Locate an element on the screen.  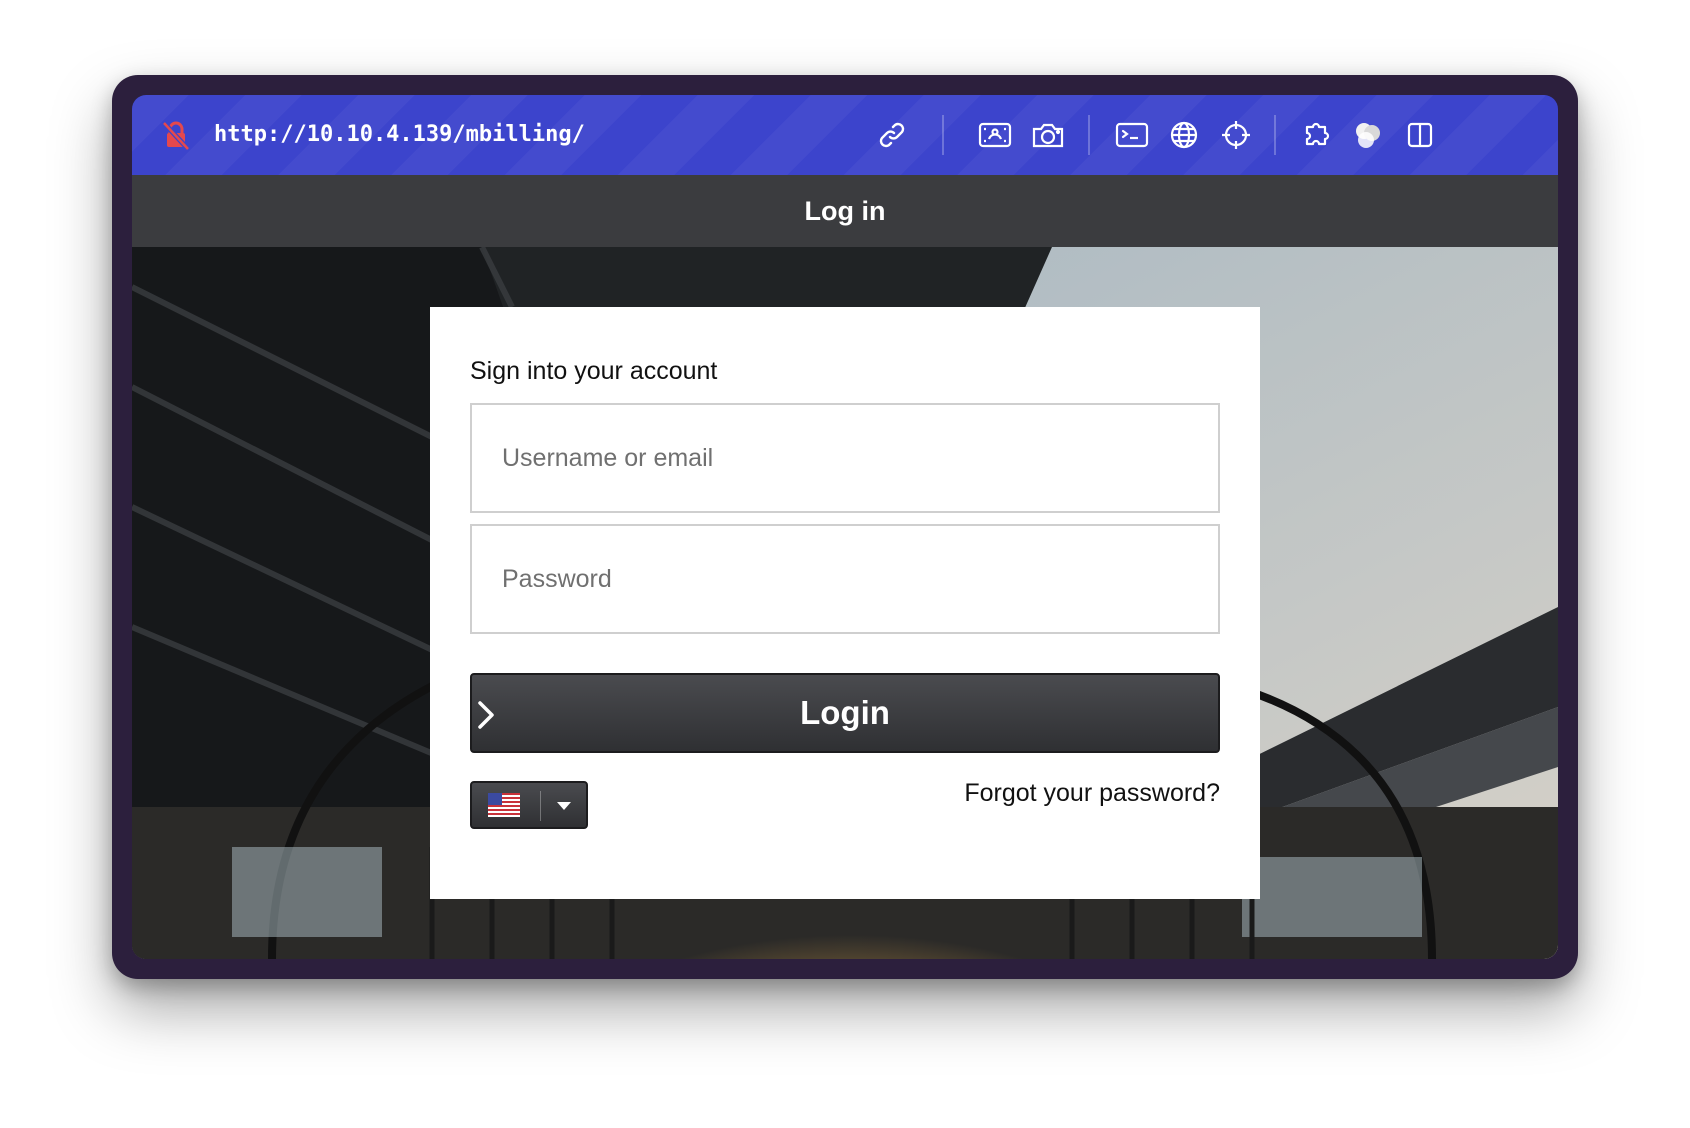
login-button: Login is located at coordinates (845, 713).